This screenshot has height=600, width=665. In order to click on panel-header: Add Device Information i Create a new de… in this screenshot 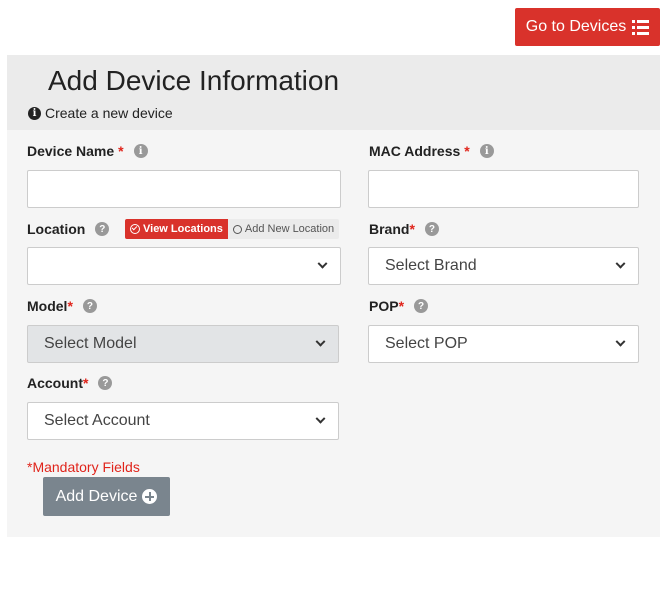, I will do `click(333, 92)`.